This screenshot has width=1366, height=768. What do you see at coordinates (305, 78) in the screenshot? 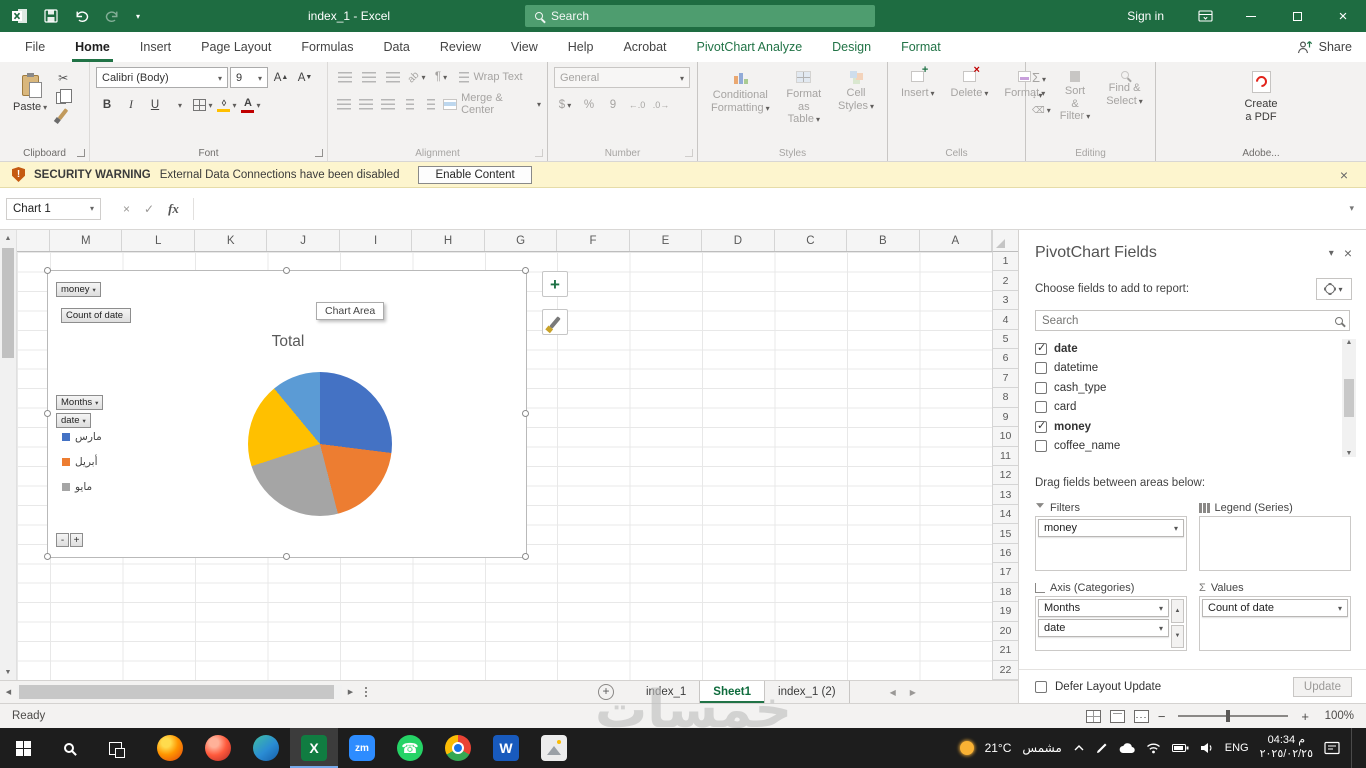
I see `decrease-font-icon: A ▼` at bounding box center [305, 78].